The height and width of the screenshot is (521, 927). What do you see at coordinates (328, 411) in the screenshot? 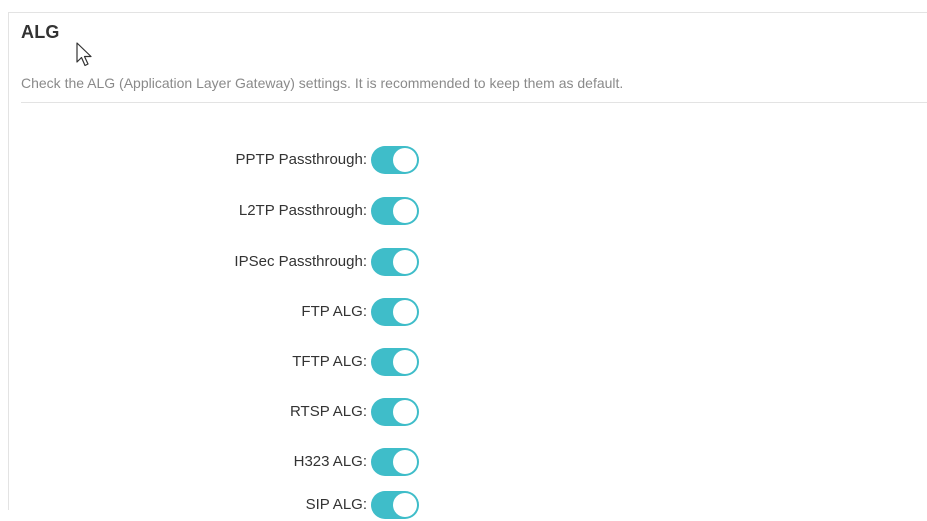
I see `rtsp-alg-label: RTSP ALG:` at bounding box center [328, 411].